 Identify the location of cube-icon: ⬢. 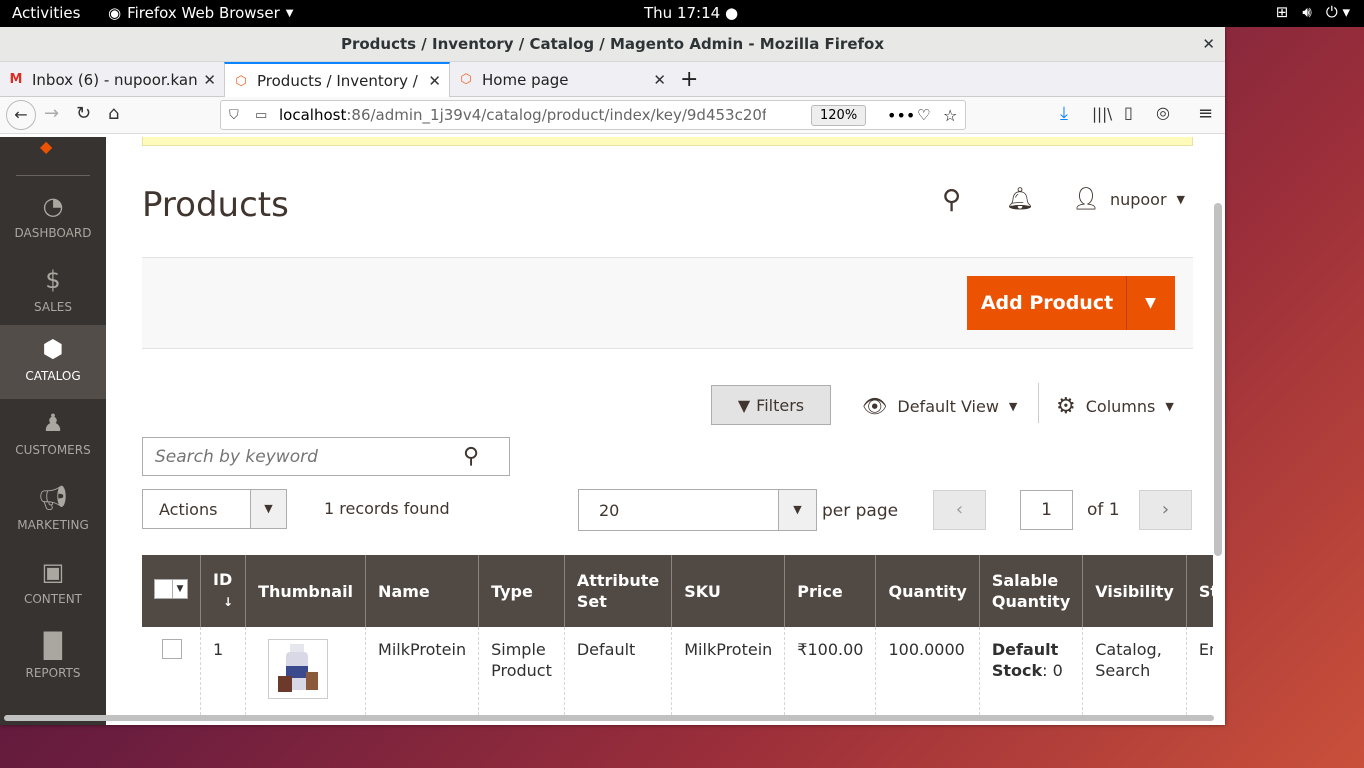
(53, 349).